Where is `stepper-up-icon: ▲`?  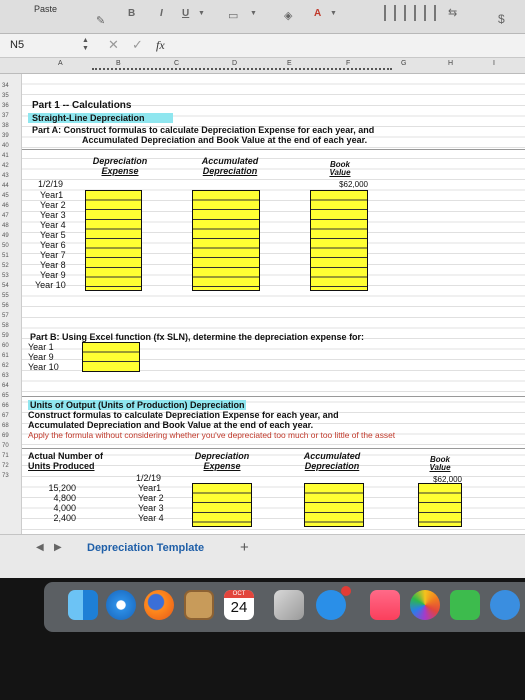
stepper-up-icon: ▲ is located at coordinates (85, 40).